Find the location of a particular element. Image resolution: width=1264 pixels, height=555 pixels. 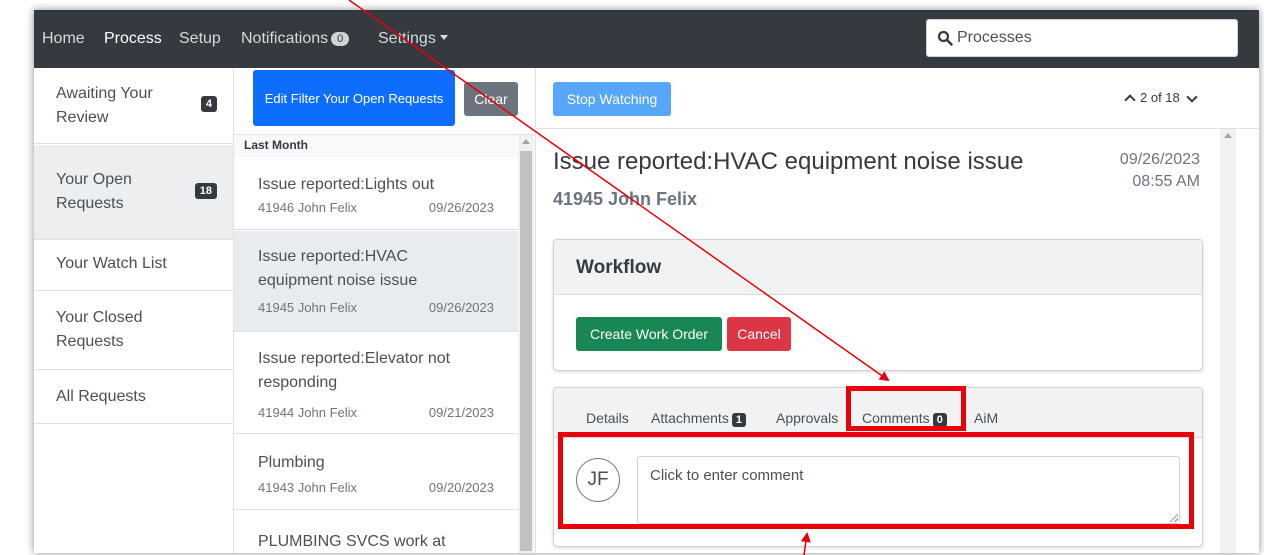

nav-settings-label: Settings is located at coordinates (407, 38).